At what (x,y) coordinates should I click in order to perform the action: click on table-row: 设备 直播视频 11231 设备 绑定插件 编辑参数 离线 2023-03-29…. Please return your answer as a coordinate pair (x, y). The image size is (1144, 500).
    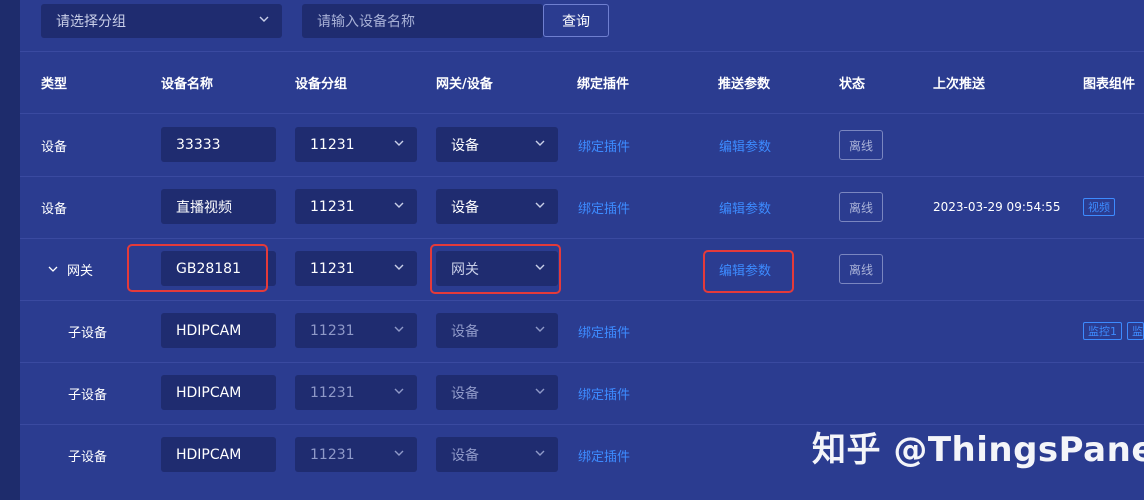
    Looking at the image, I should click on (582, 207).